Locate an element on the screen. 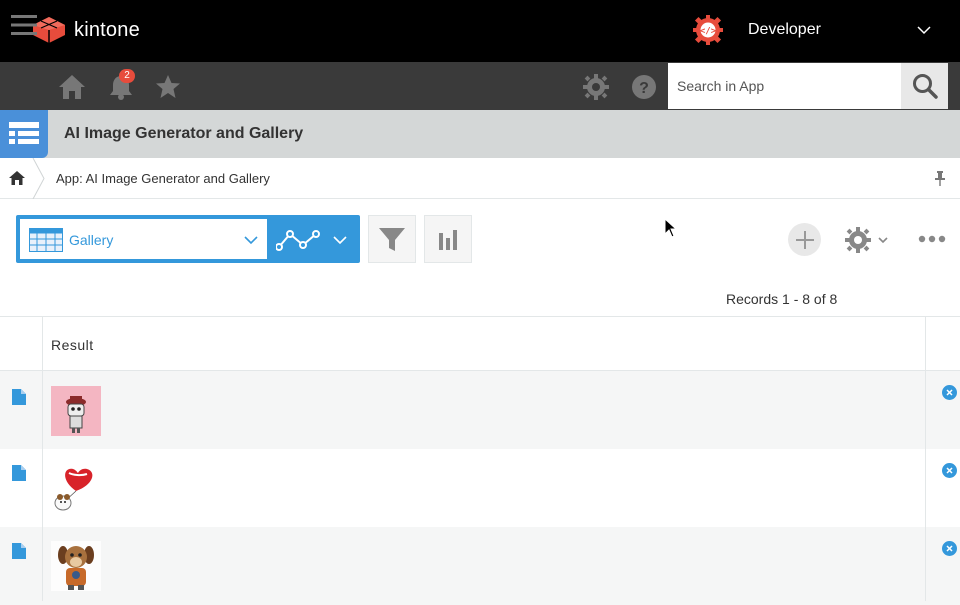 The image size is (960, 605). image-dog-heart-balloon-icon is located at coordinates (76, 488).